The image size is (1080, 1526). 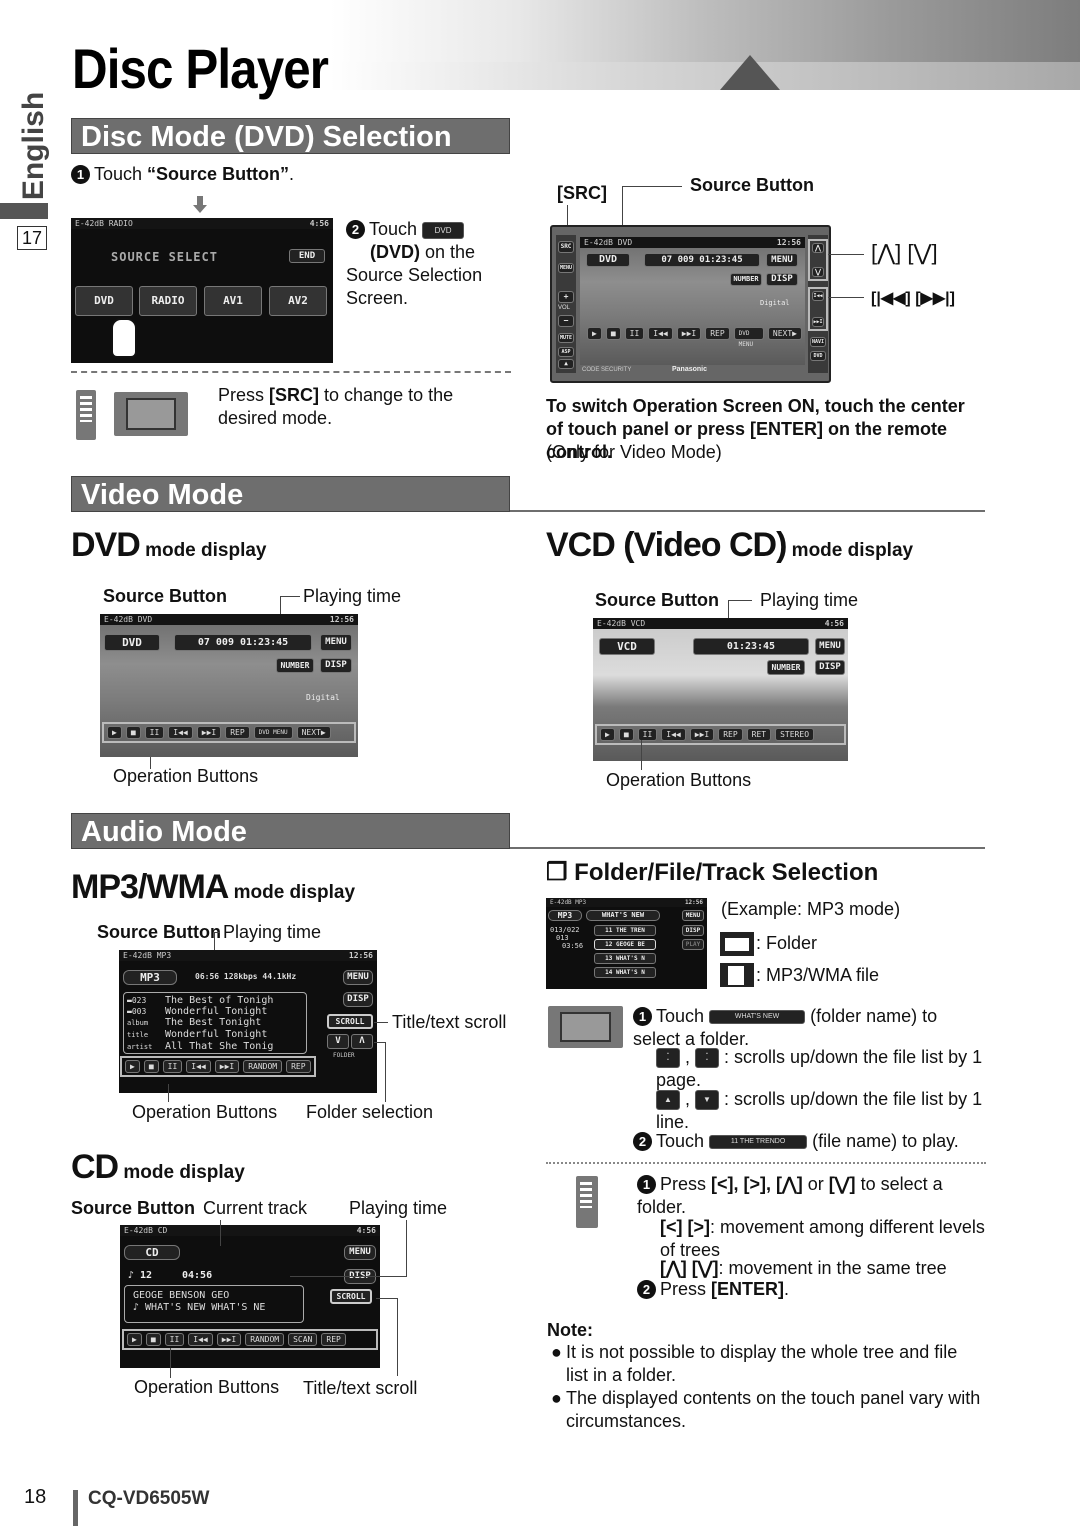 What do you see at coordinates (818, 342) in the screenshot?
I see `navi-key: NAVI` at bounding box center [818, 342].